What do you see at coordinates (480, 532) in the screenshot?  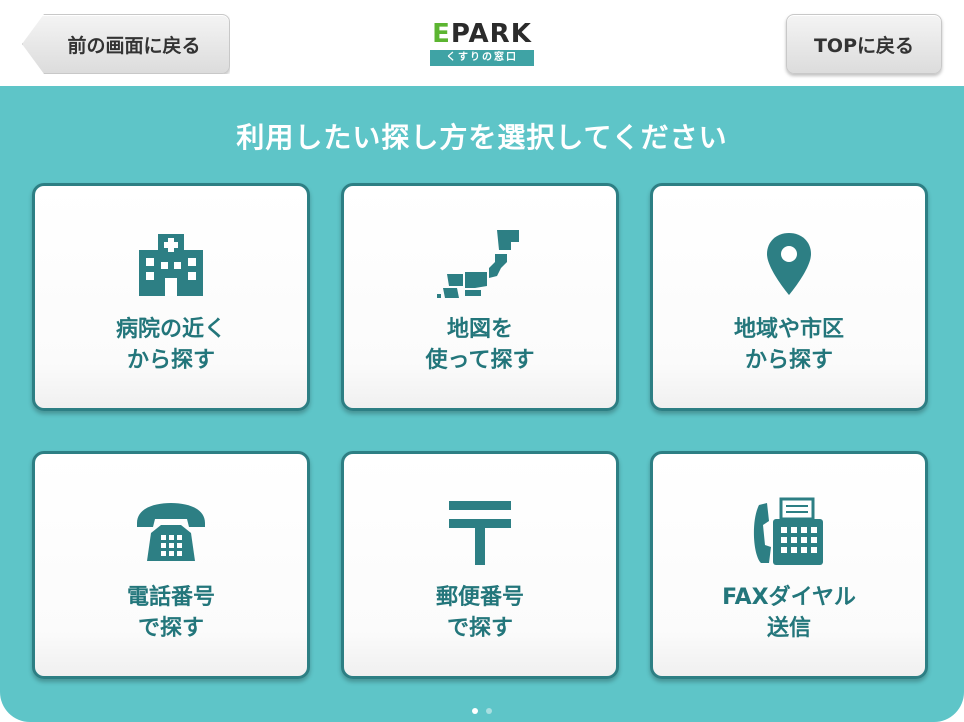 I see `postal-mark-icon` at bounding box center [480, 532].